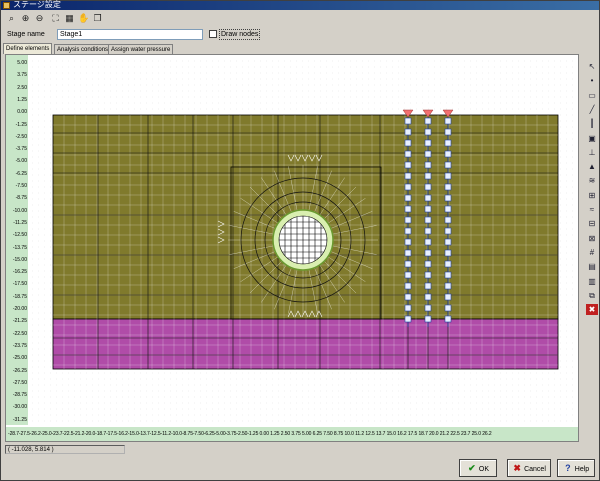 The height and width of the screenshot is (481, 600). What do you see at coordinates (592, 138) in the screenshot?
I see `box-icon: ▣` at bounding box center [592, 138].